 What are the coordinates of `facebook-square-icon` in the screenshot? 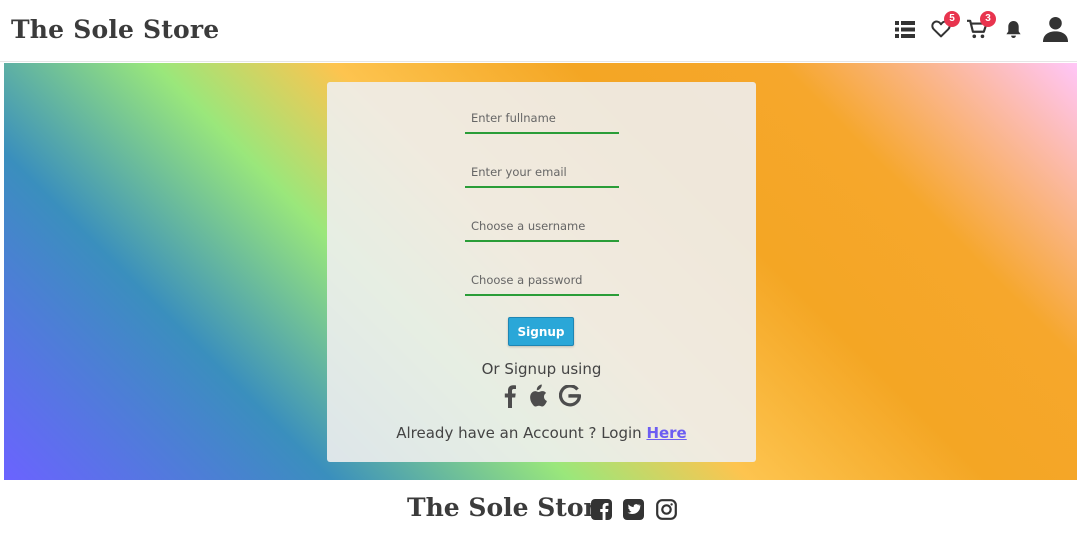 It's located at (601, 509).